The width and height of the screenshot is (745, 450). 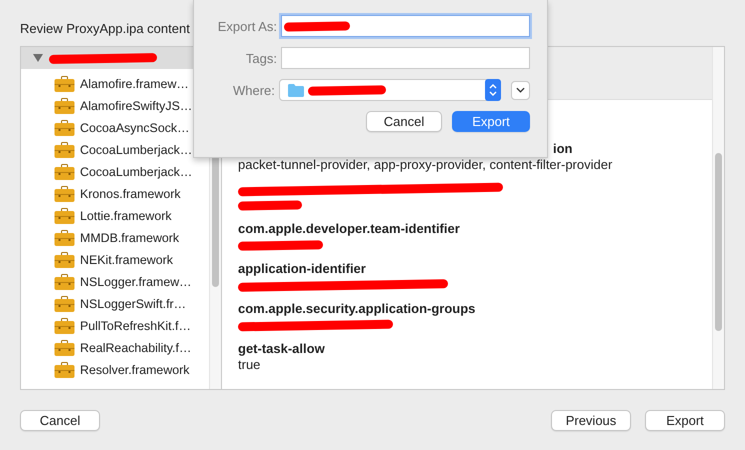 What do you see at coordinates (591, 420) in the screenshot?
I see `push-button: Previous` at bounding box center [591, 420].